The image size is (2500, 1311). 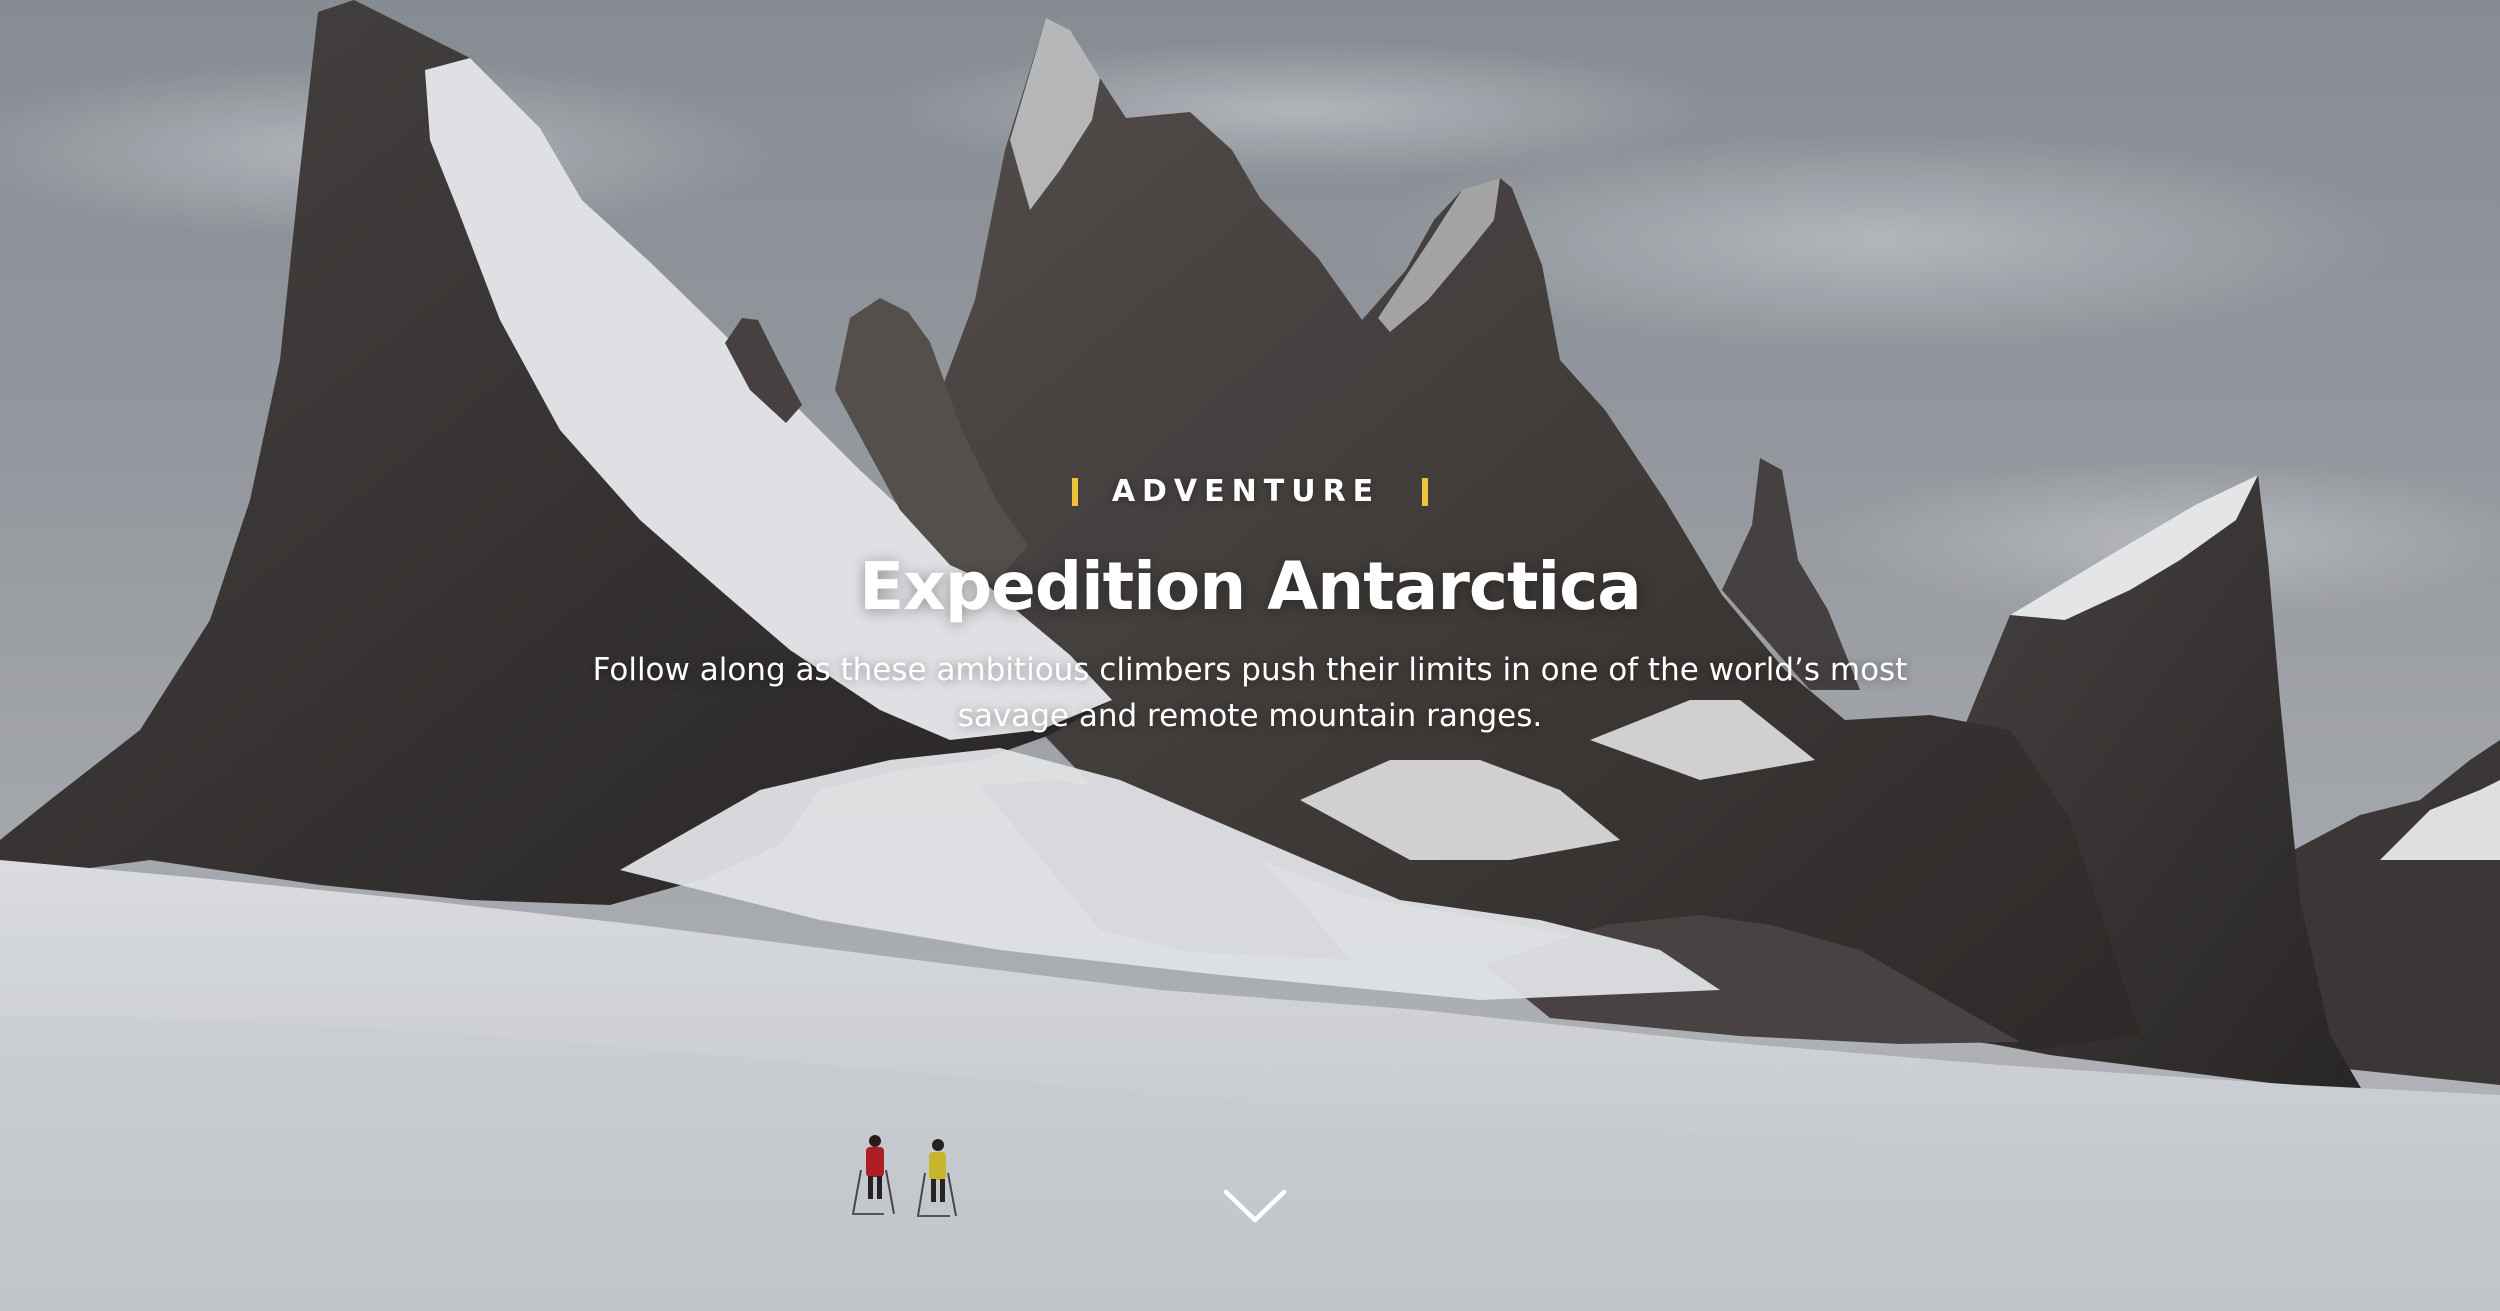 What do you see at coordinates (1246, 491) in the screenshot?
I see `kicker-label: ADVENTURE` at bounding box center [1246, 491].